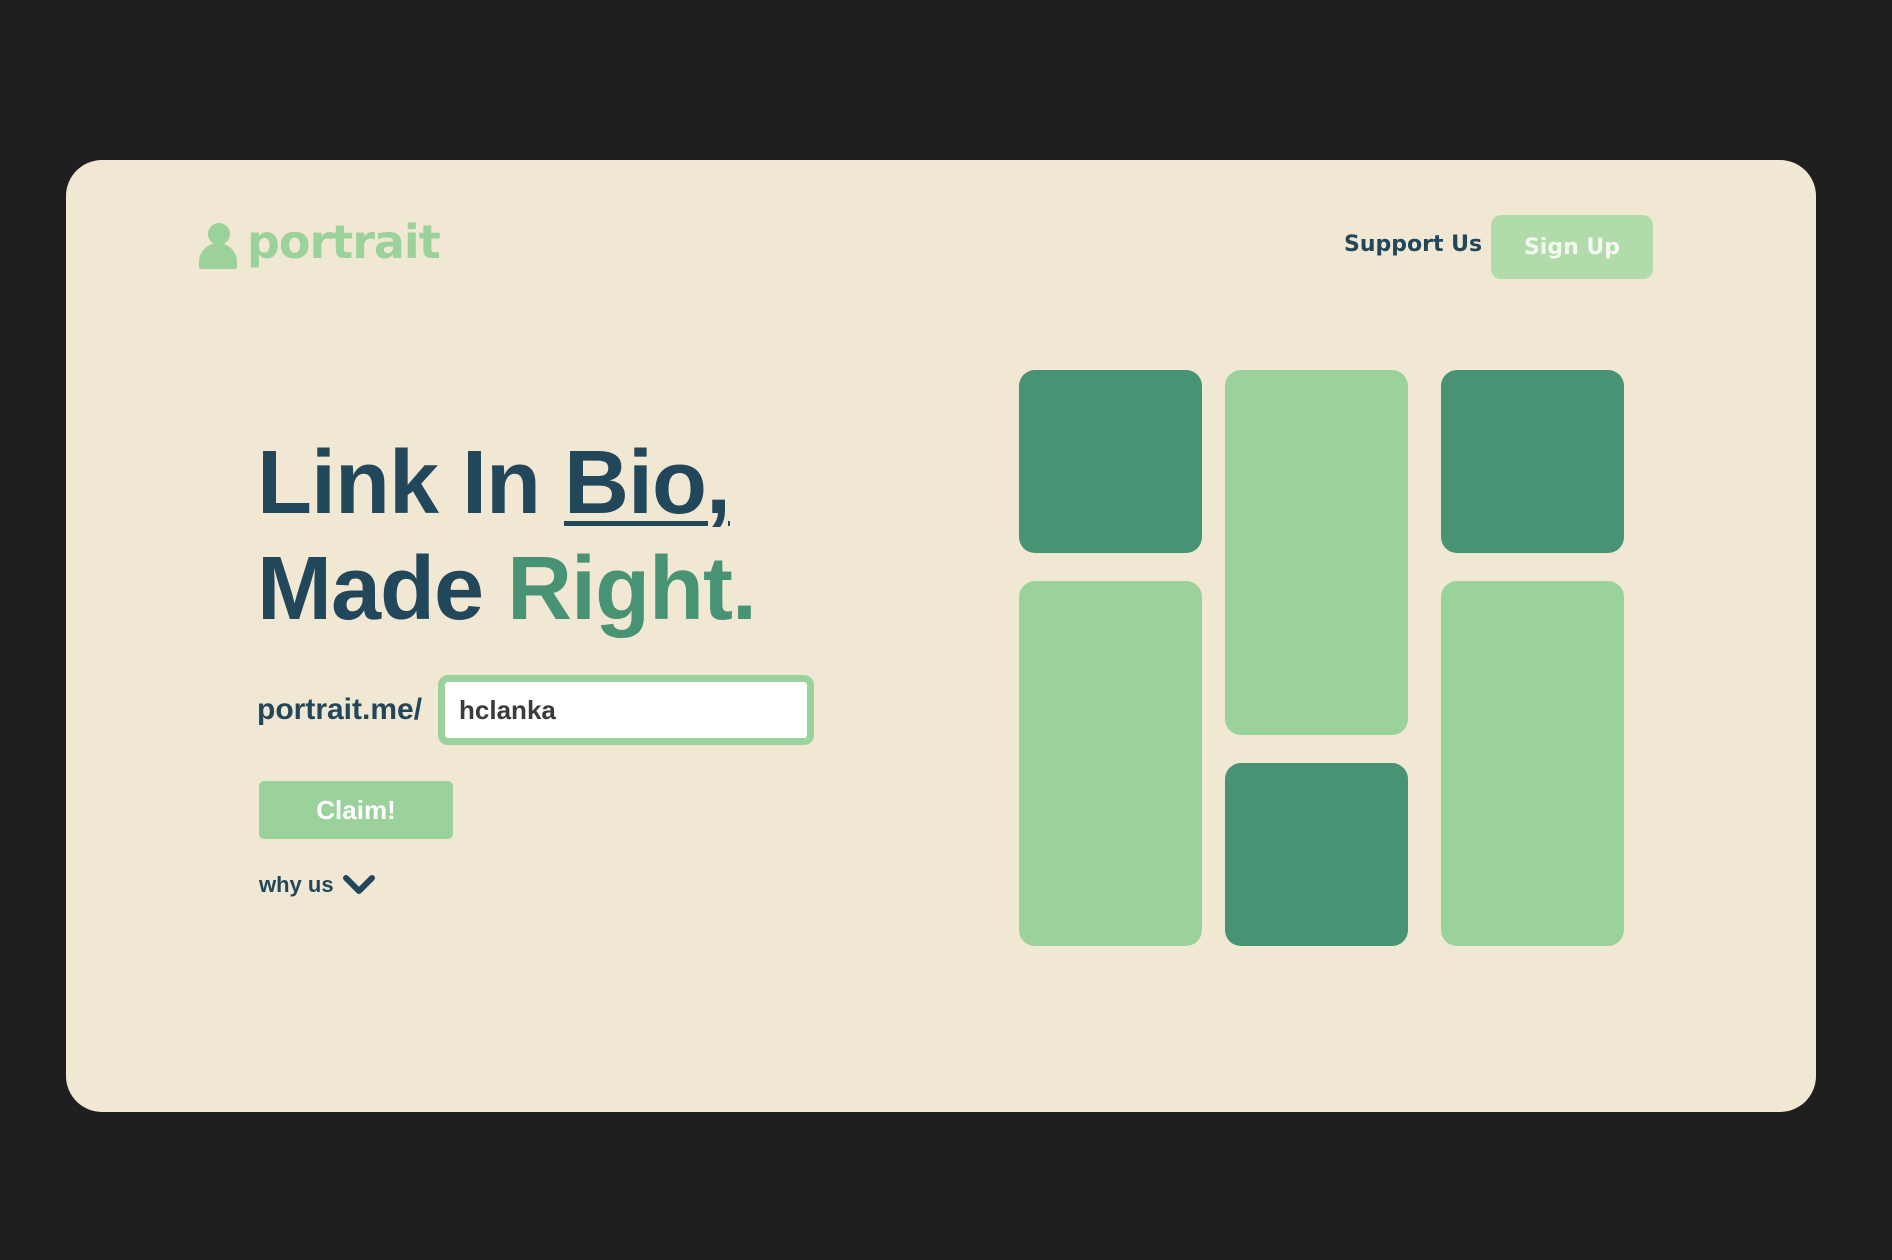 The image size is (1892, 1260). What do you see at coordinates (296, 884) in the screenshot?
I see `why-us-label: why us` at bounding box center [296, 884].